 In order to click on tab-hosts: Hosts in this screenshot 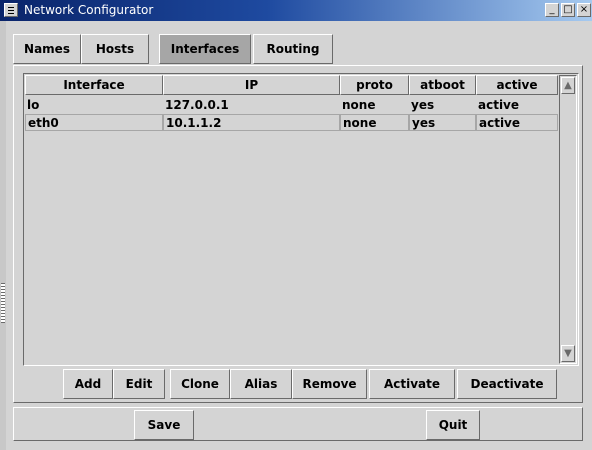, I will do `click(115, 49)`.